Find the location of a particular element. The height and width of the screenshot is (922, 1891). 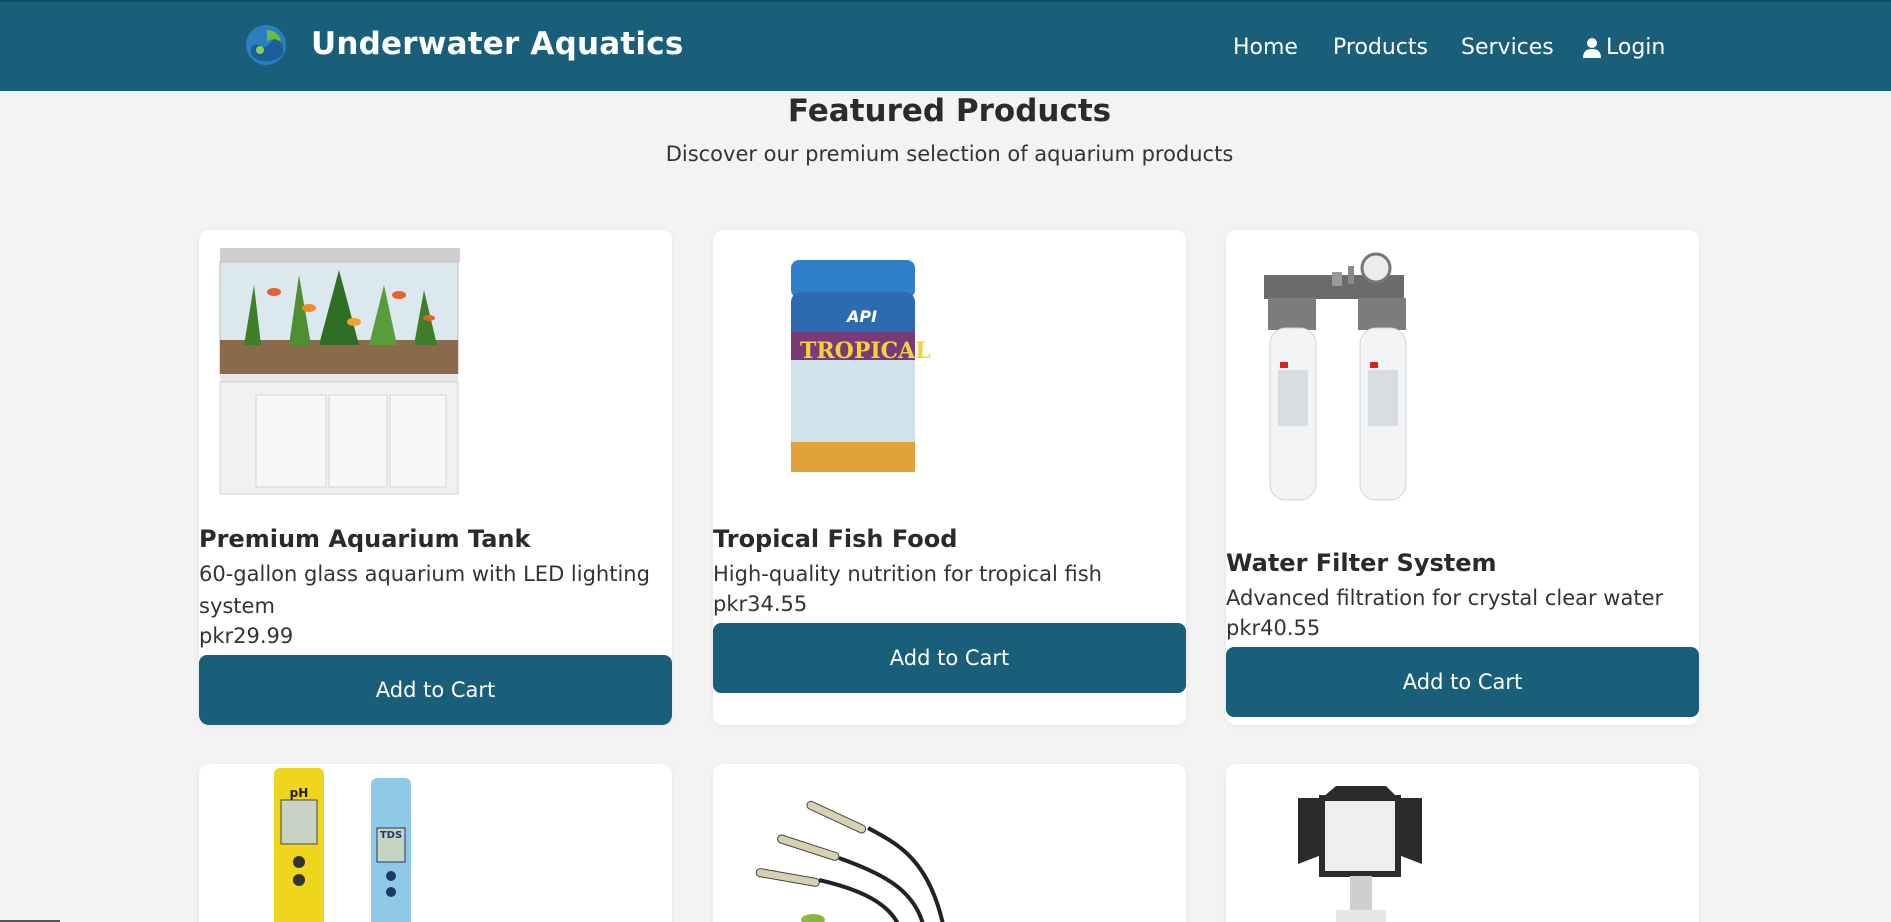

product-description: High-quality nutrition for tropical fish is located at coordinates (907, 574).